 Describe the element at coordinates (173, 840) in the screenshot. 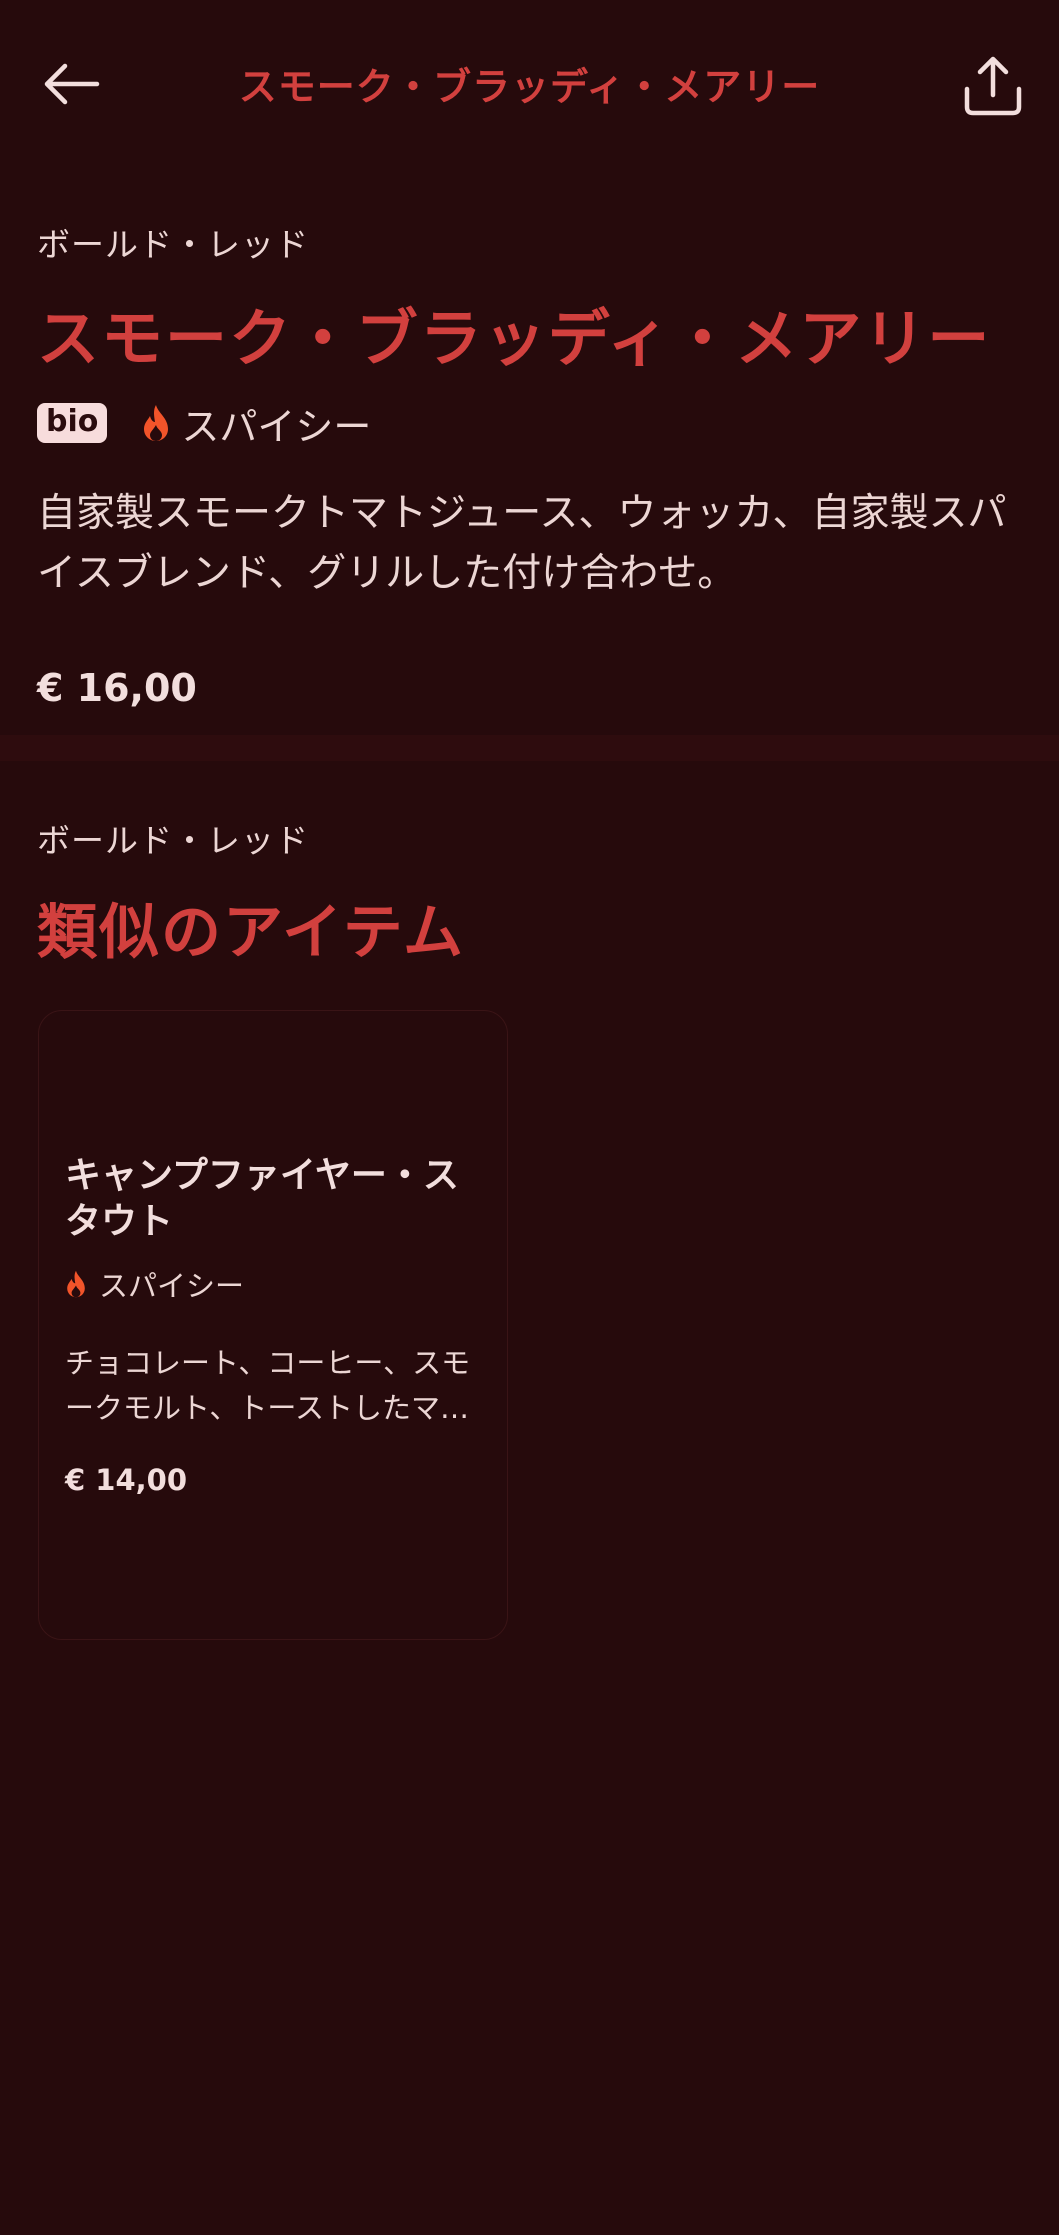

I see `similar-category: ボールド・レッド` at that location.